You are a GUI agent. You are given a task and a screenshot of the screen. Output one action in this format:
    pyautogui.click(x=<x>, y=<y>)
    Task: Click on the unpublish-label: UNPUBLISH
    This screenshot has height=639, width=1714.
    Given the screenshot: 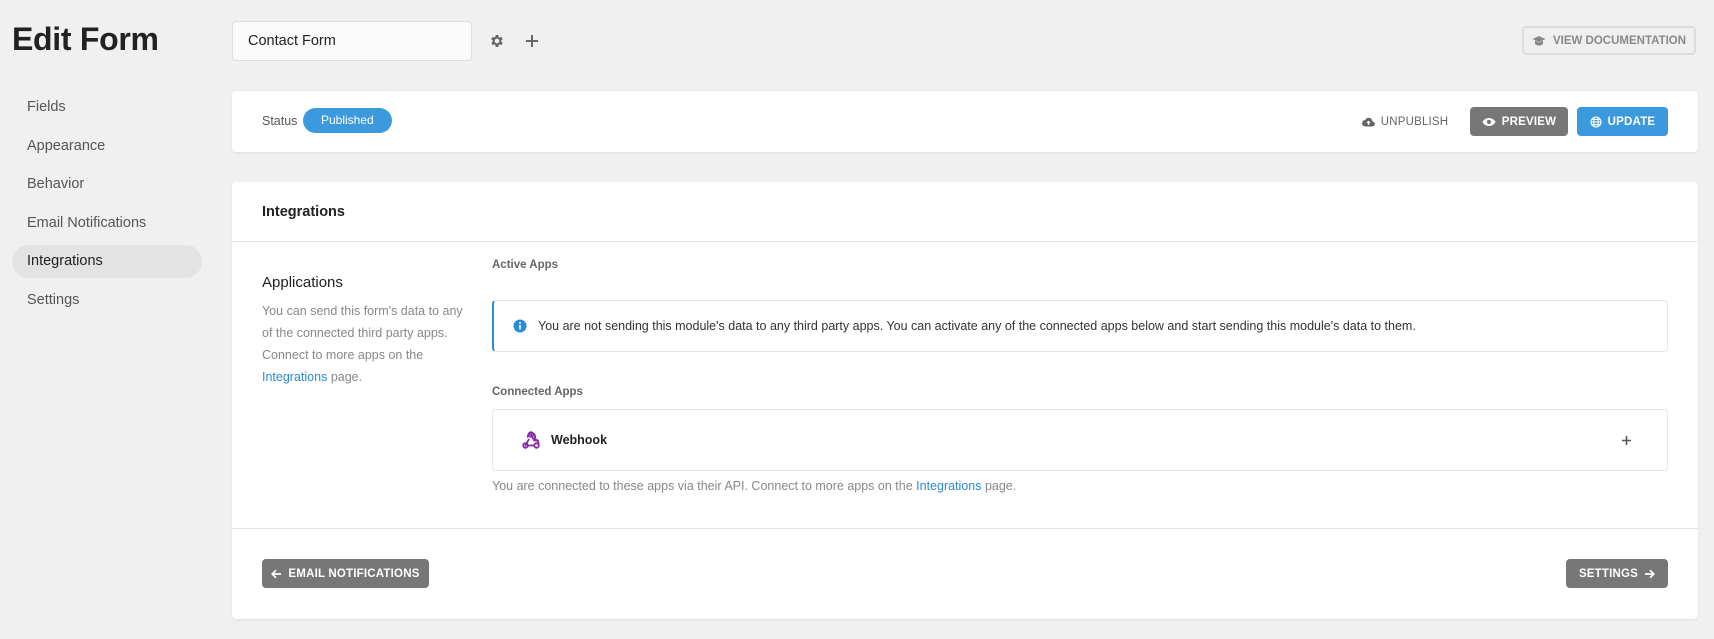 What is the action you would take?
    pyautogui.click(x=1414, y=121)
    